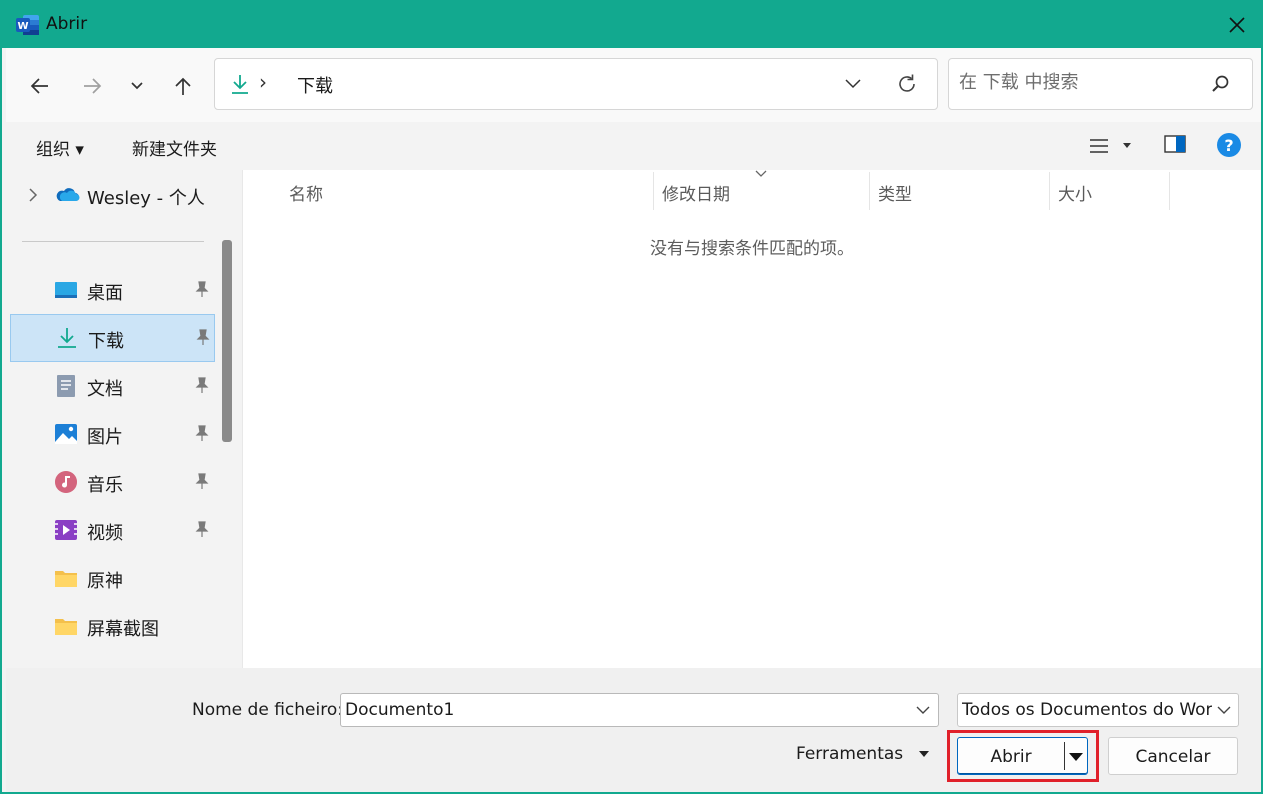 The height and width of the screenshot is (794, 1263). Describe the element at coordinates (633, 146) in the screenshot. I see `command-bar: 组织 ▾ 新建文件夹 ?` at that location.